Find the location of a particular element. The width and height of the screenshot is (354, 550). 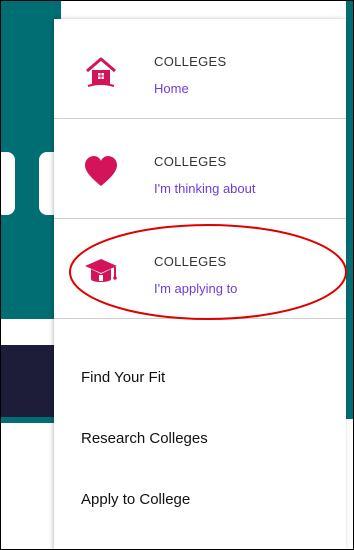

highlight-annotation is located at coordinates (208, 272).